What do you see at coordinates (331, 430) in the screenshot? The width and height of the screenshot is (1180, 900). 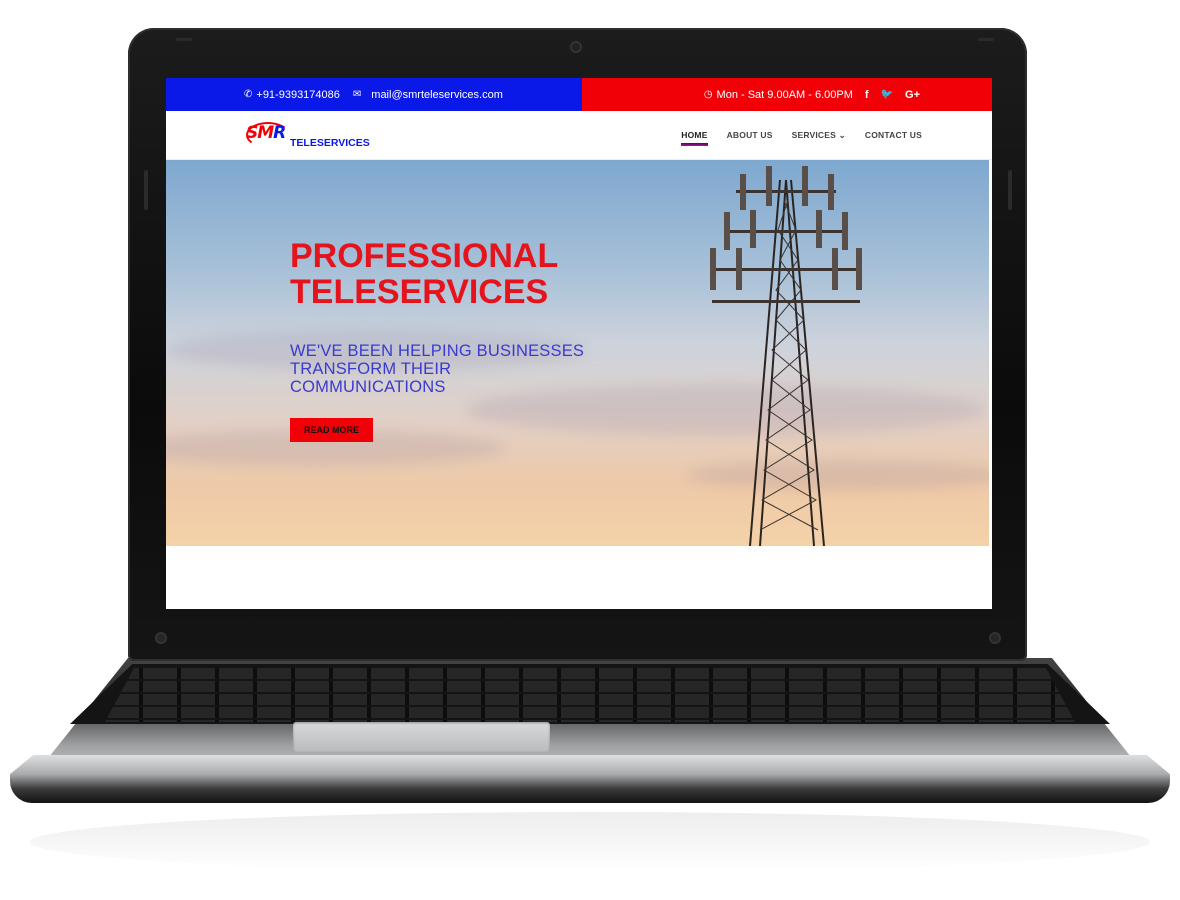 I see `read-more-button: READ MORE` at bounding box center [331, 430].